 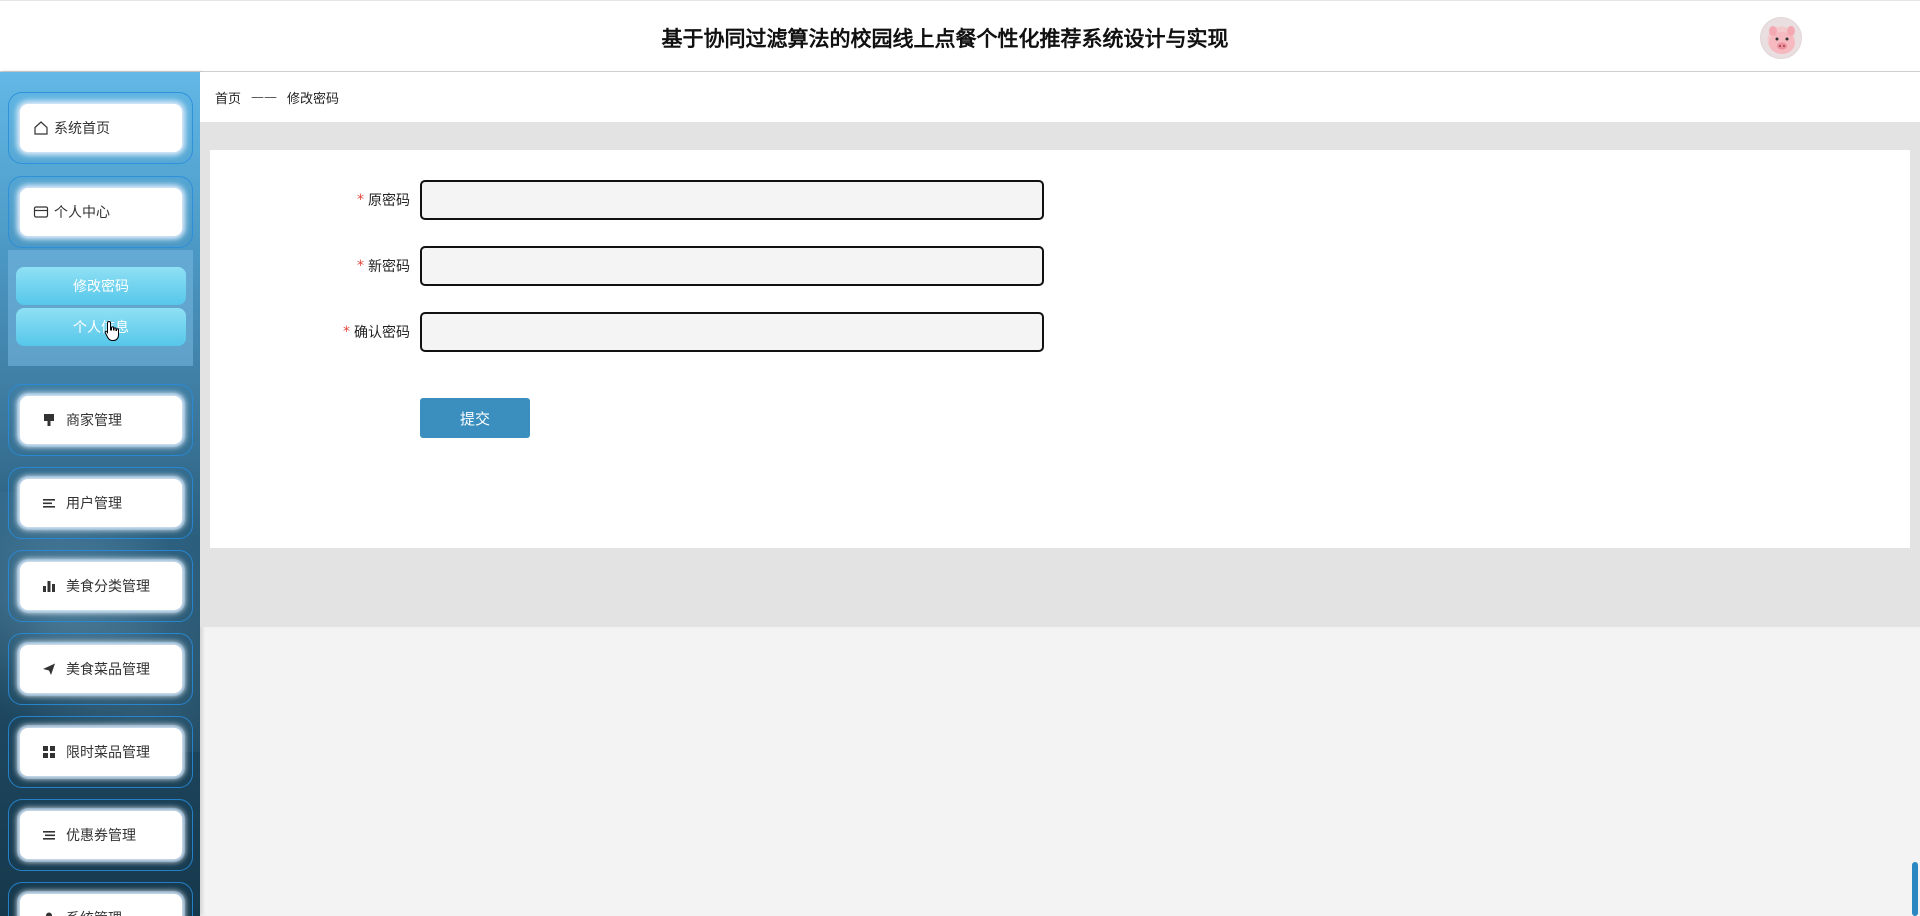 I want to click on scrollbar-thumb, so click(x=1915, y=889).